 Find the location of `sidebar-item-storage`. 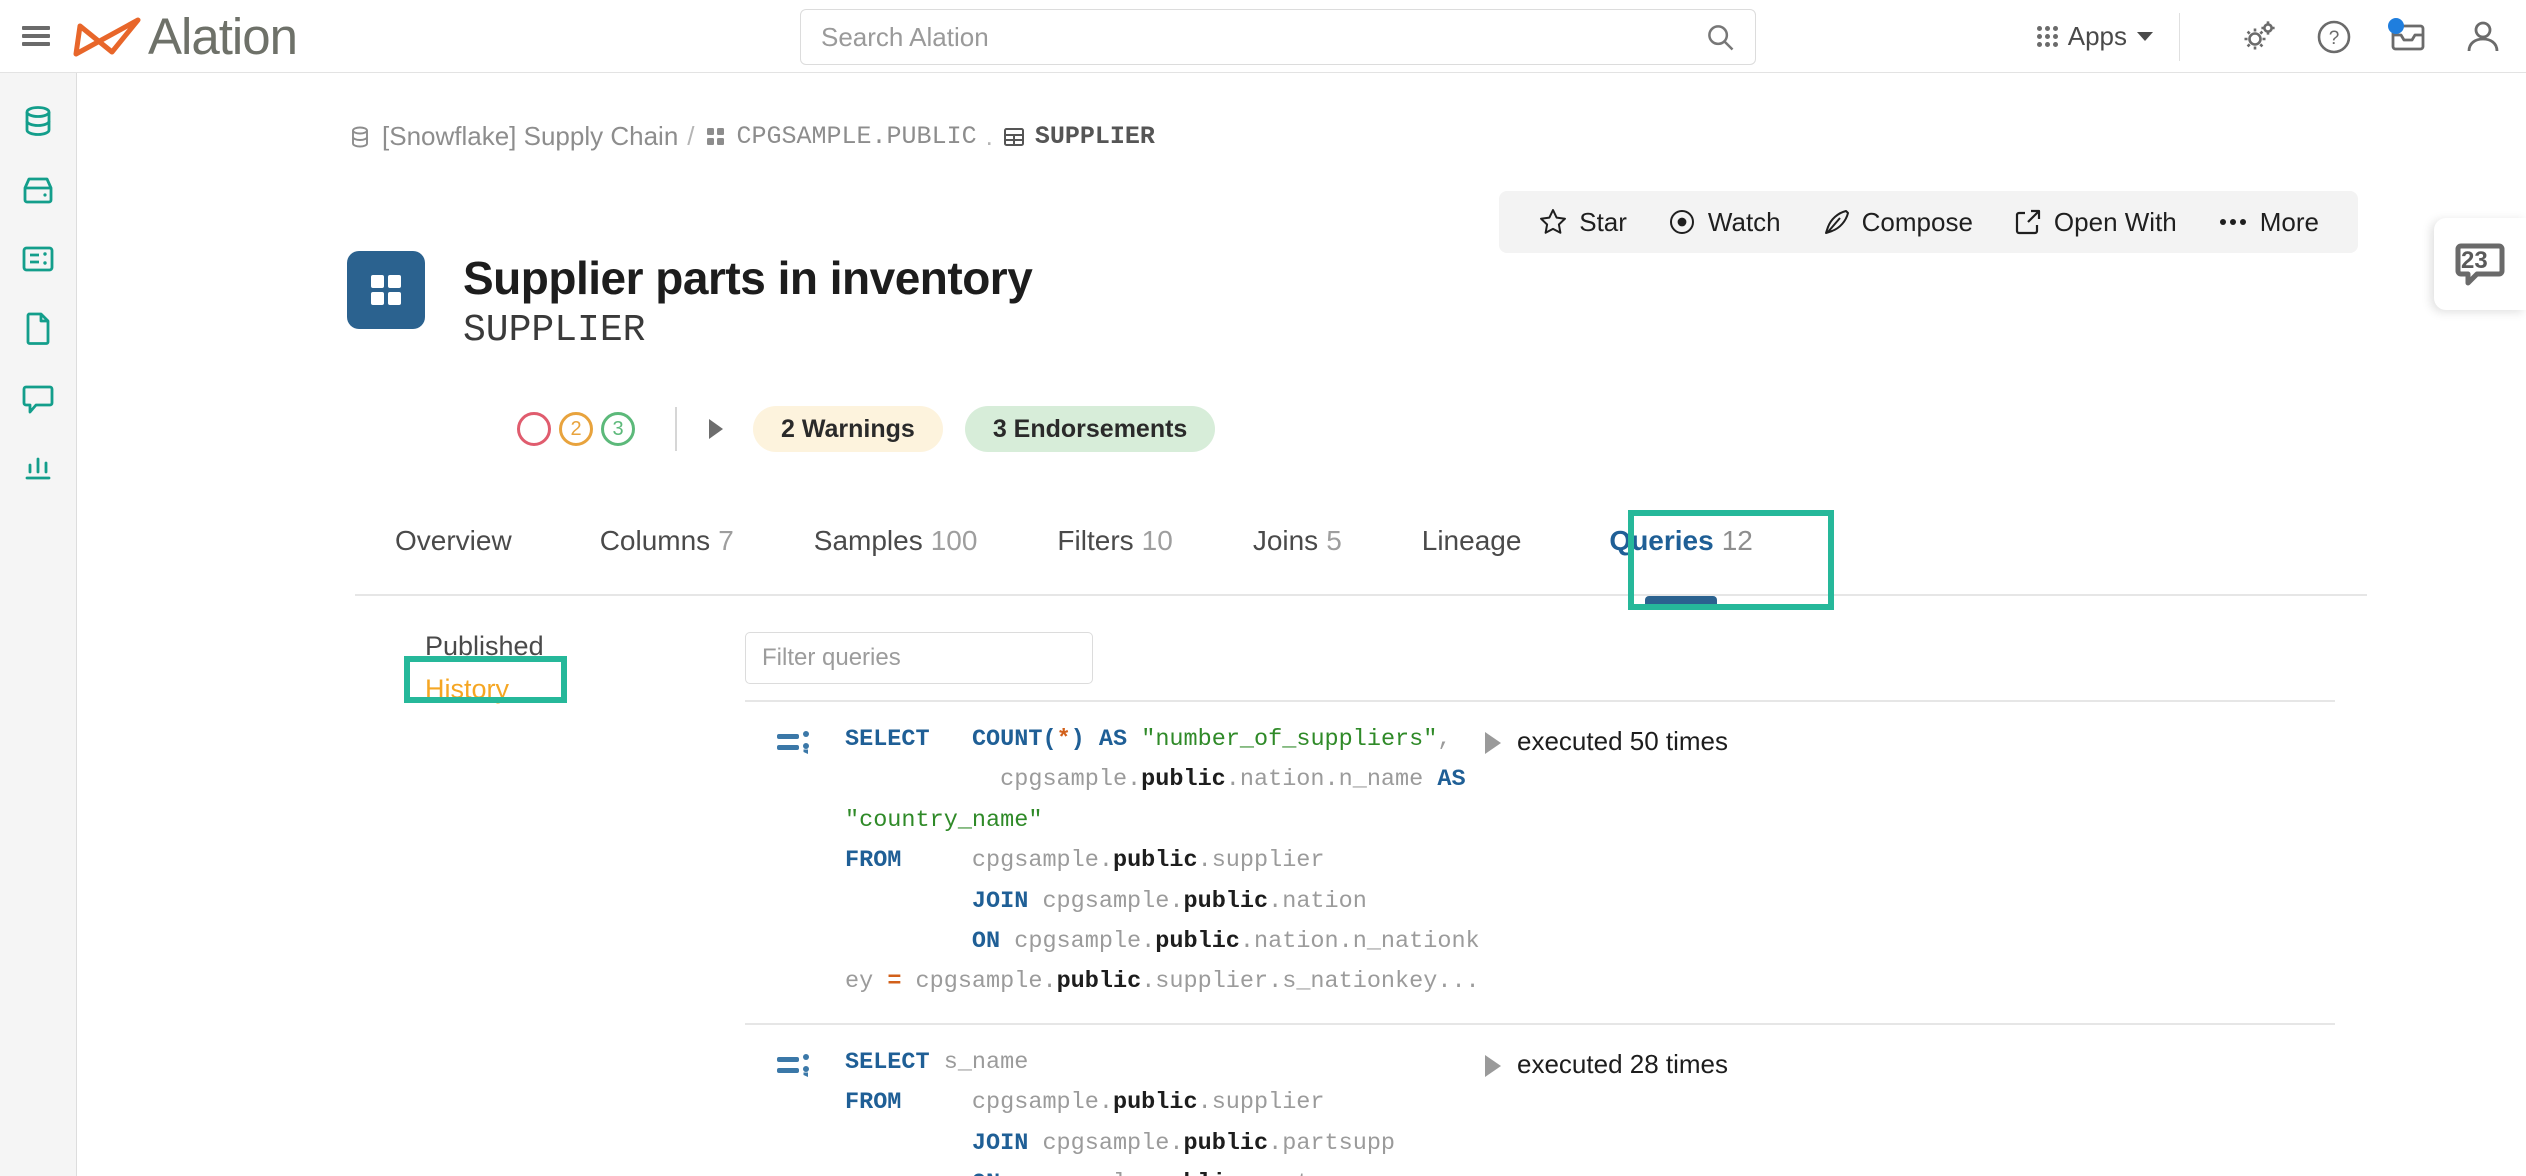

sidebar-item-storage is located at coordinates (38, 190).